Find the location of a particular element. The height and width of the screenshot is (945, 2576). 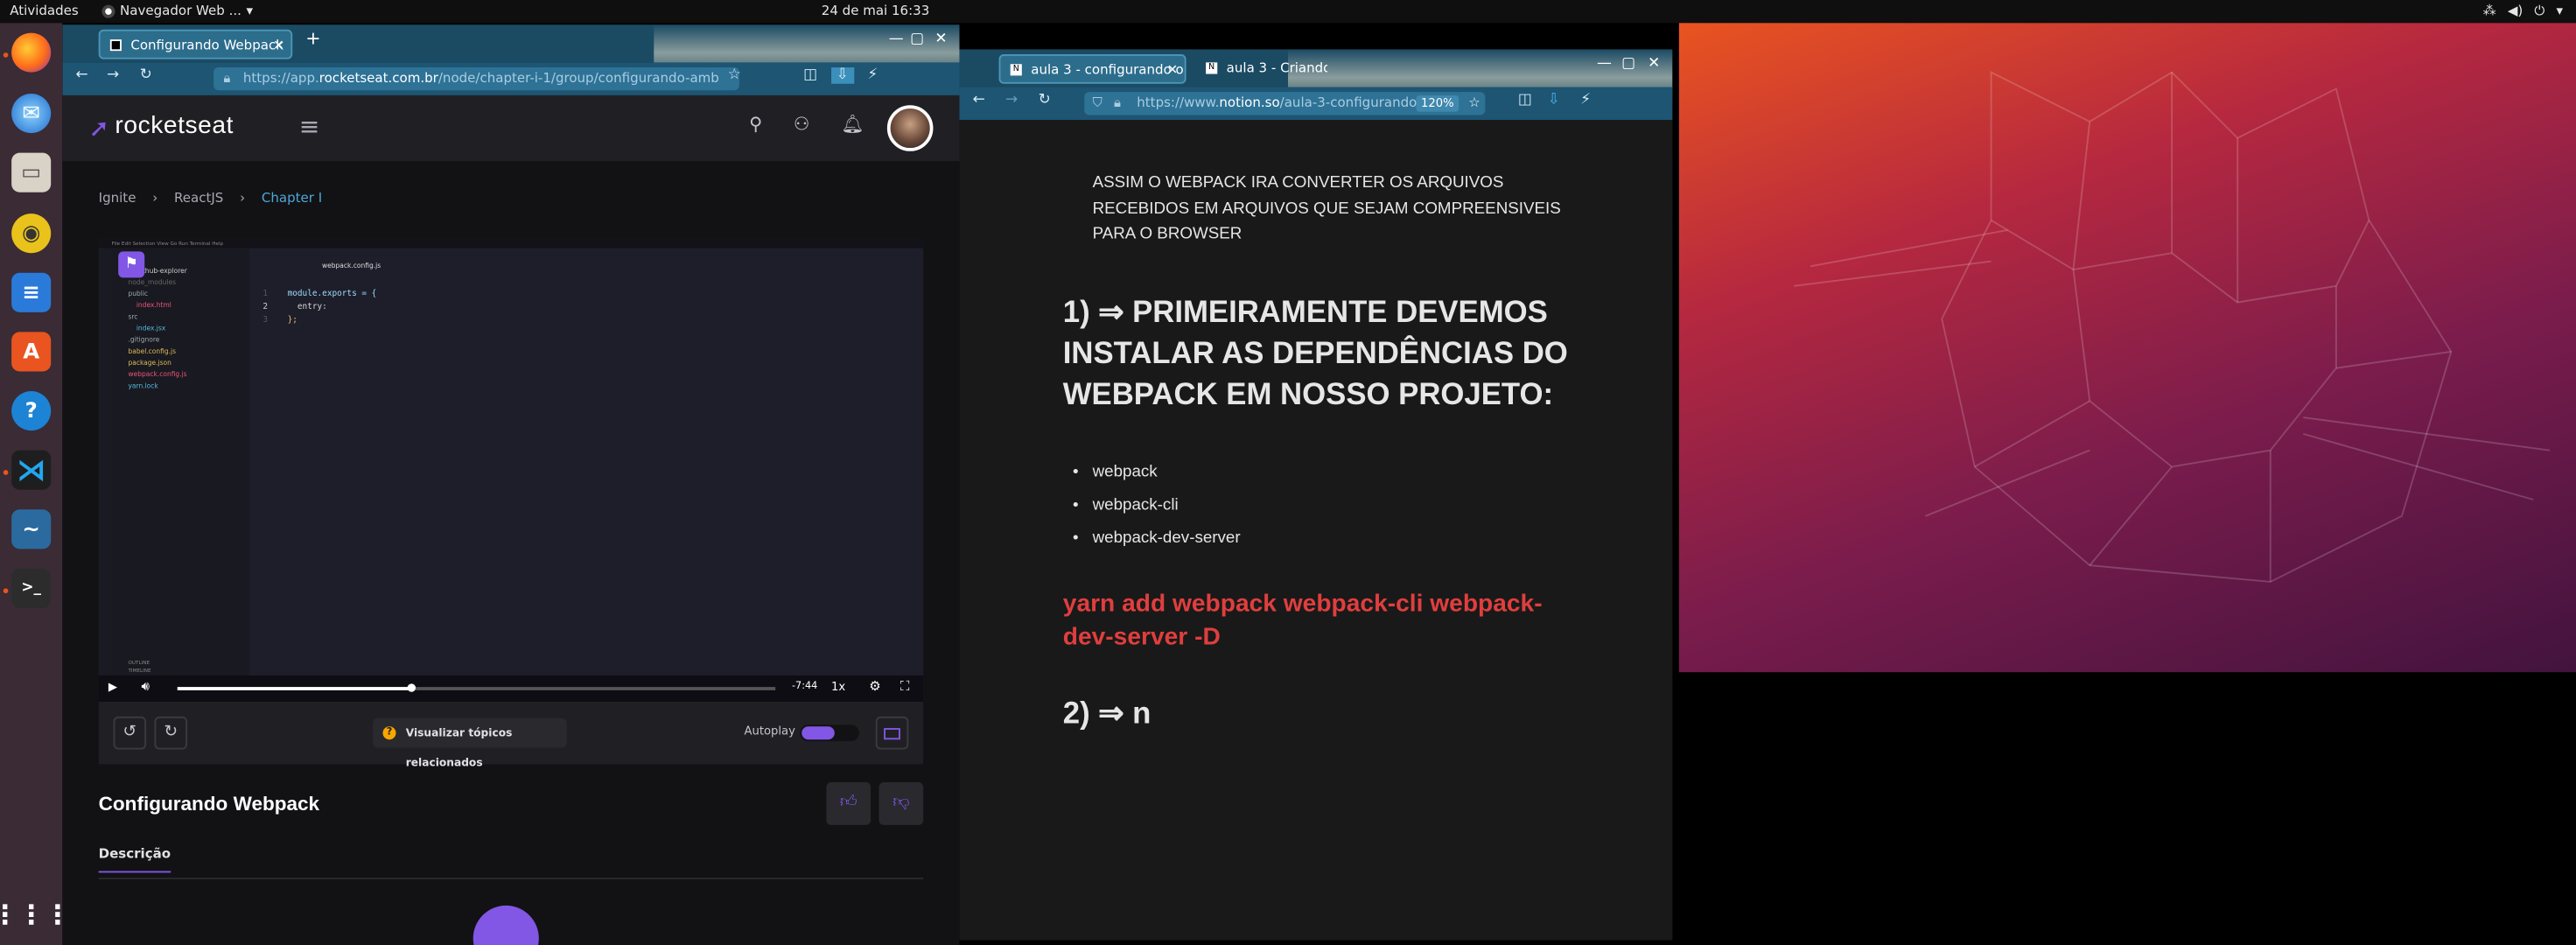

breadcrumb-item: ReactJS is located at coordinates (198, 198).